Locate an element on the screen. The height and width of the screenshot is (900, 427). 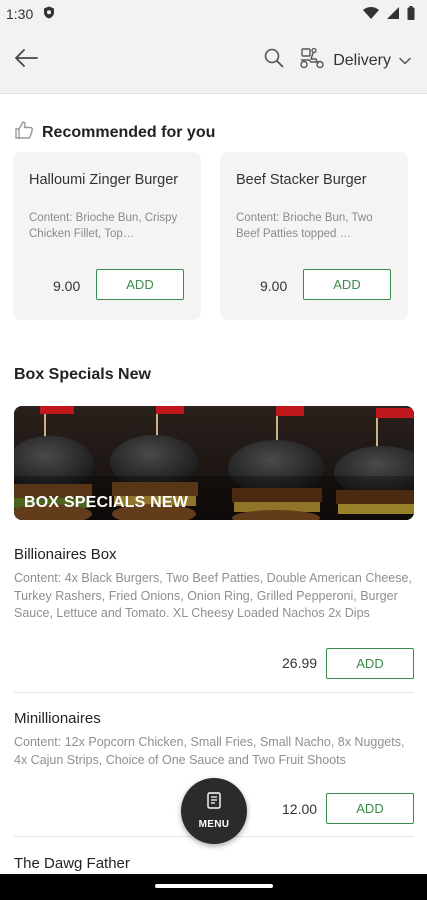
menu-item-name: Minillionaires is located at coordinates (57, 718).